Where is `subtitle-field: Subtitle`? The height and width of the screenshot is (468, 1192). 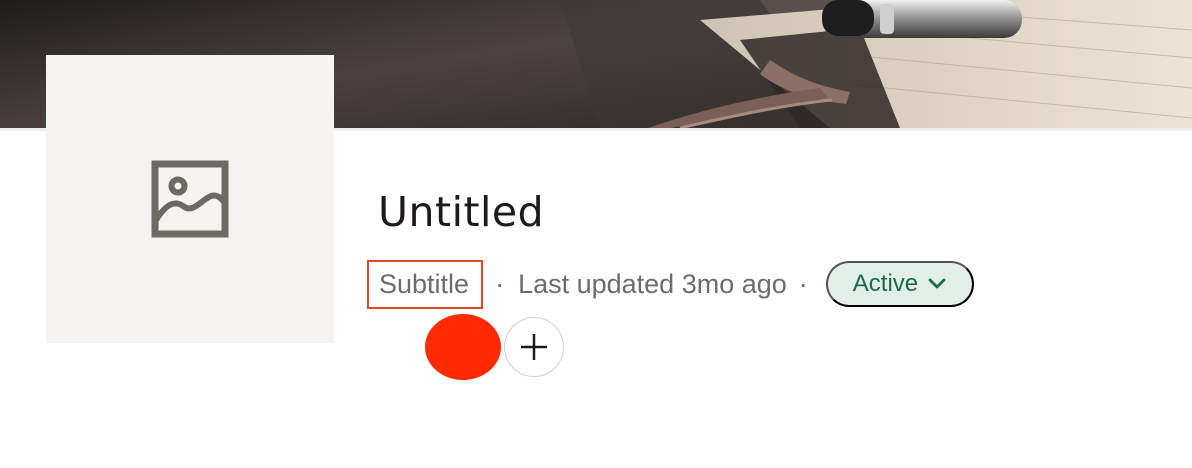
subtitle-field: Subtitle is located at coordinates (425, 284).